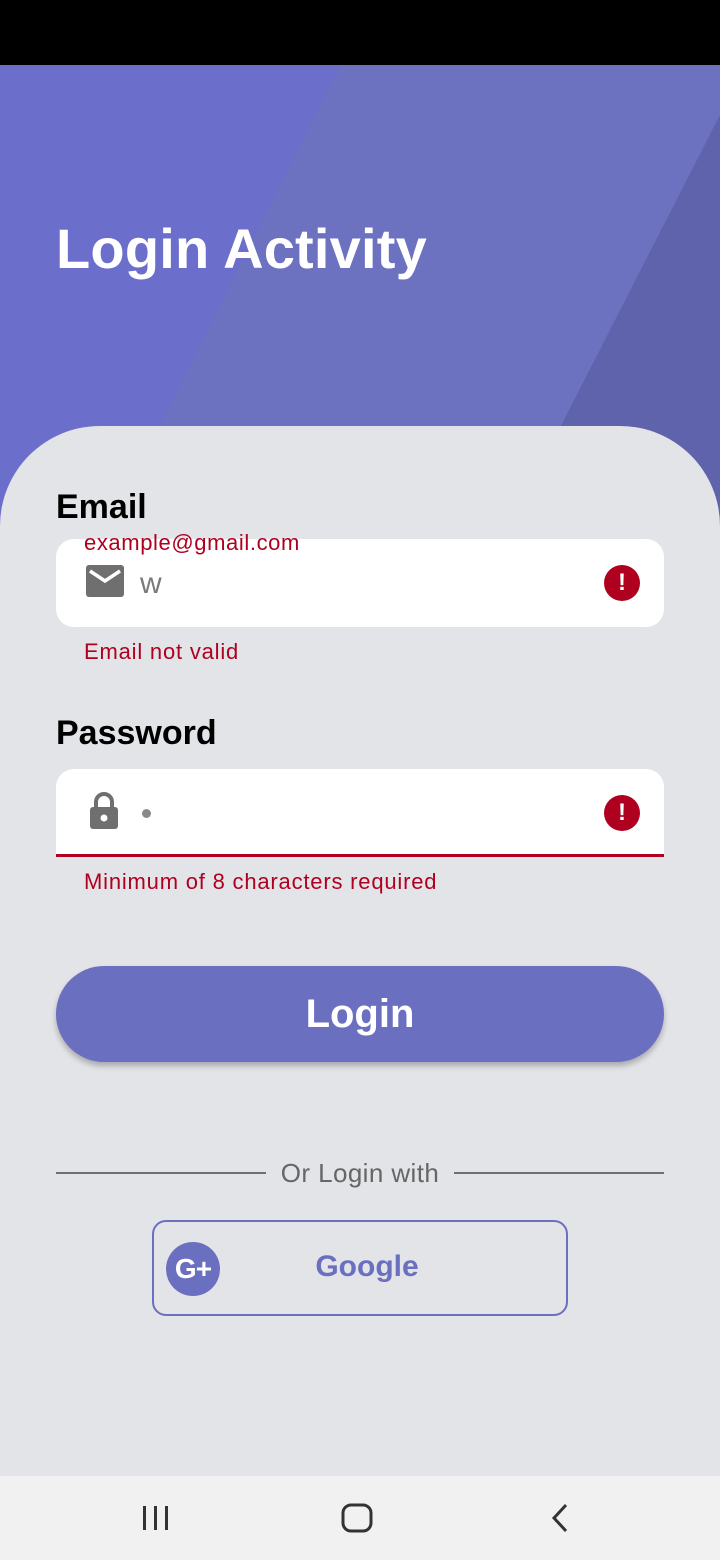  Describe the element at coordinates (357, 1518) in the screenshot. I see `home-icon` at that location.